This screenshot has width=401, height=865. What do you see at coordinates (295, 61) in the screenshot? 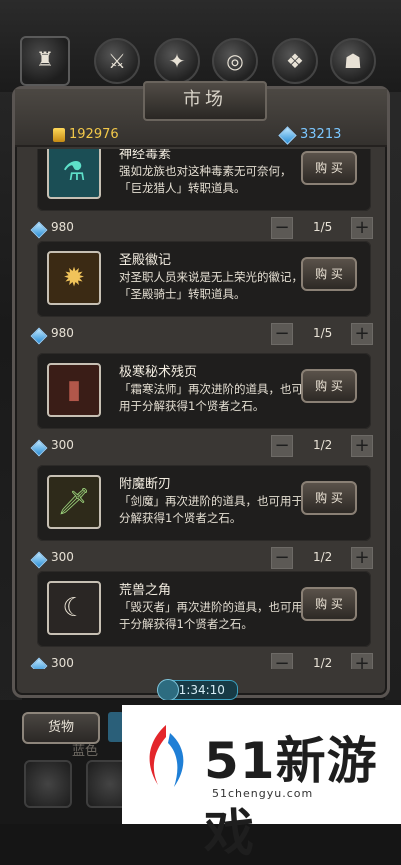
I see `category-icon-4: ❖` at bounding box center [295, 61].